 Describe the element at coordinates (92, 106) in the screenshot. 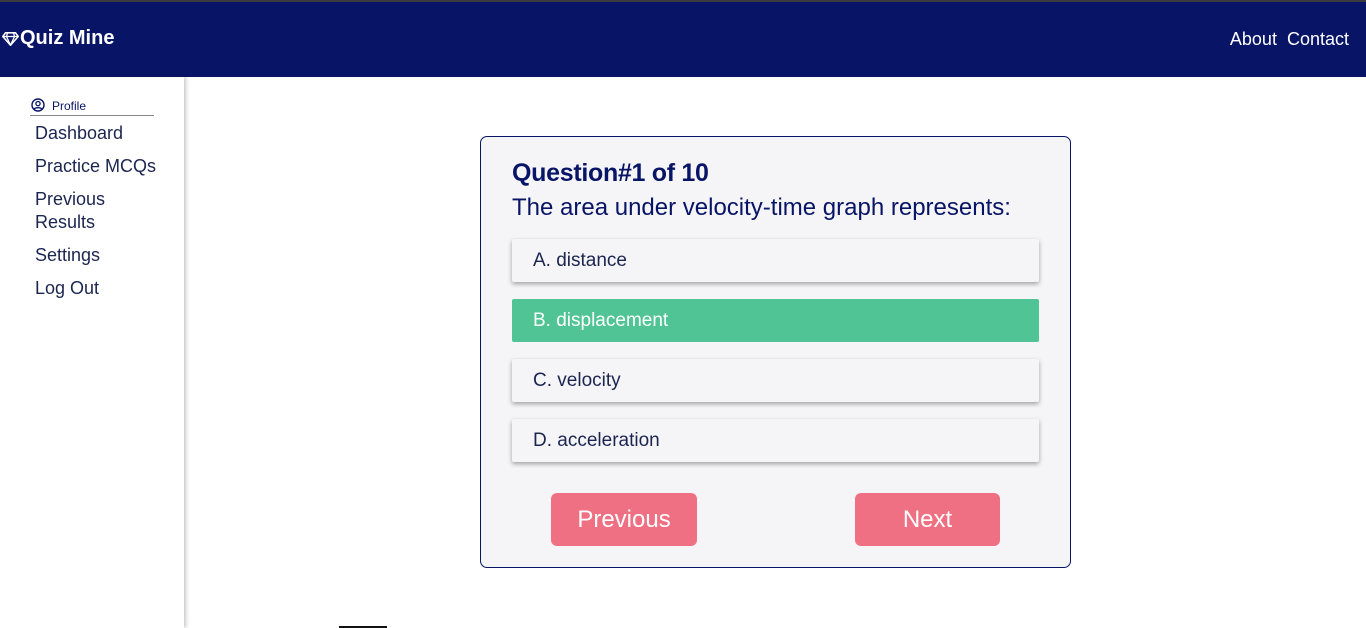

I see `sidebar-profile: Profile` at that location.